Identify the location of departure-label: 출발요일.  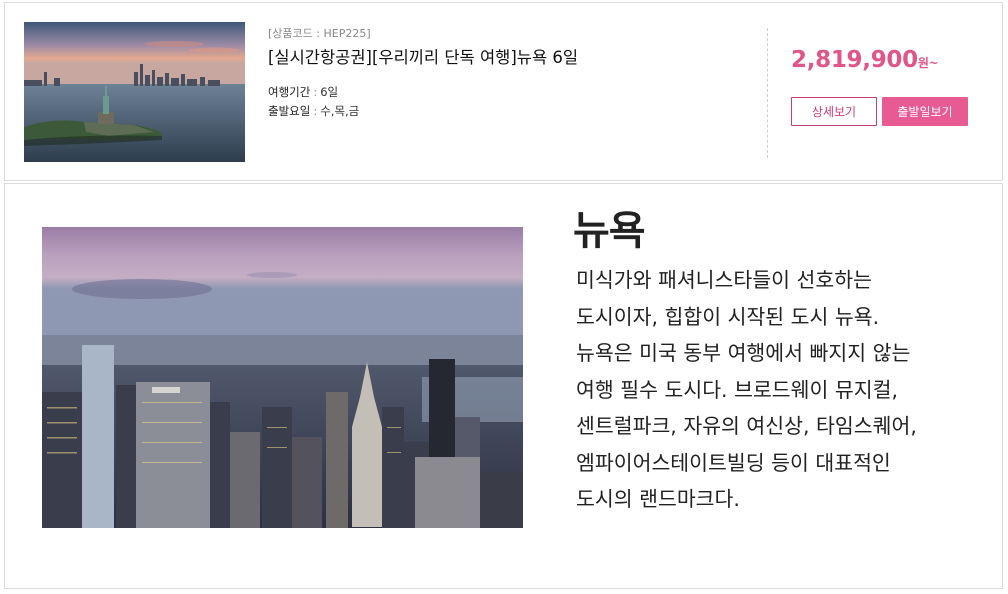
(289, 111).